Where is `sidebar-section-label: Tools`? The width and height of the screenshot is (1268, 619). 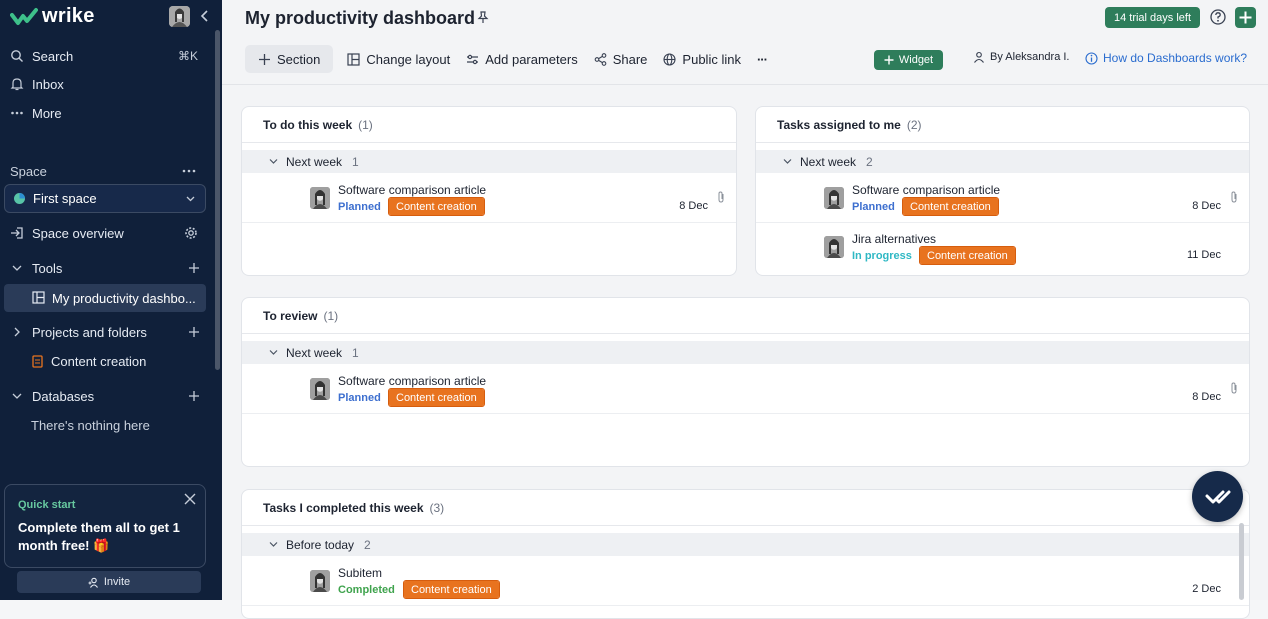
sidebar-section-label: Tools is located at coordinates (47, 268).